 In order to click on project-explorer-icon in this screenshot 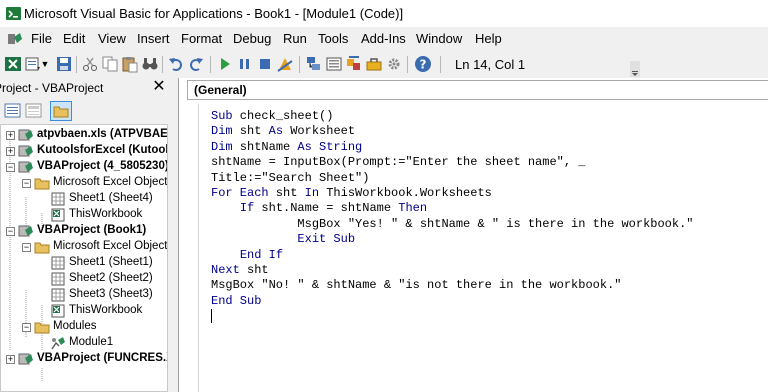, I will do `click(314, 64)`.